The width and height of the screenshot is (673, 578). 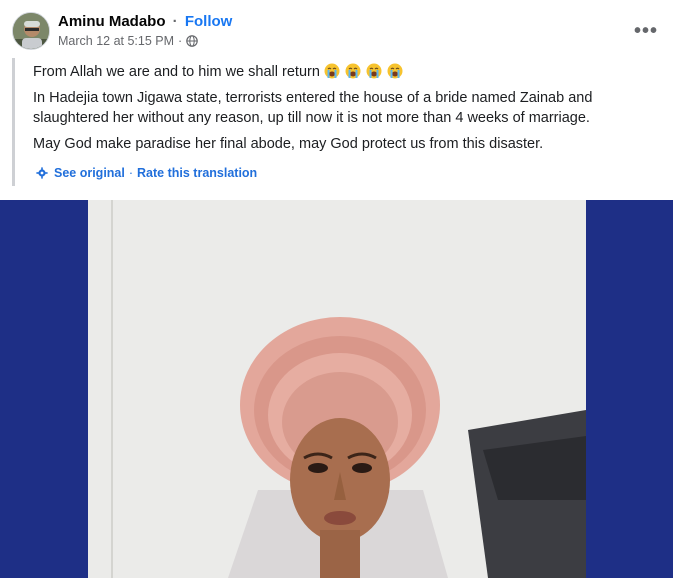 What do you see at coordinates (116, 41) in the screenshot?
I see `post-timestamp: March 12 at 5:15 PM` at bounding box center [116, 41].